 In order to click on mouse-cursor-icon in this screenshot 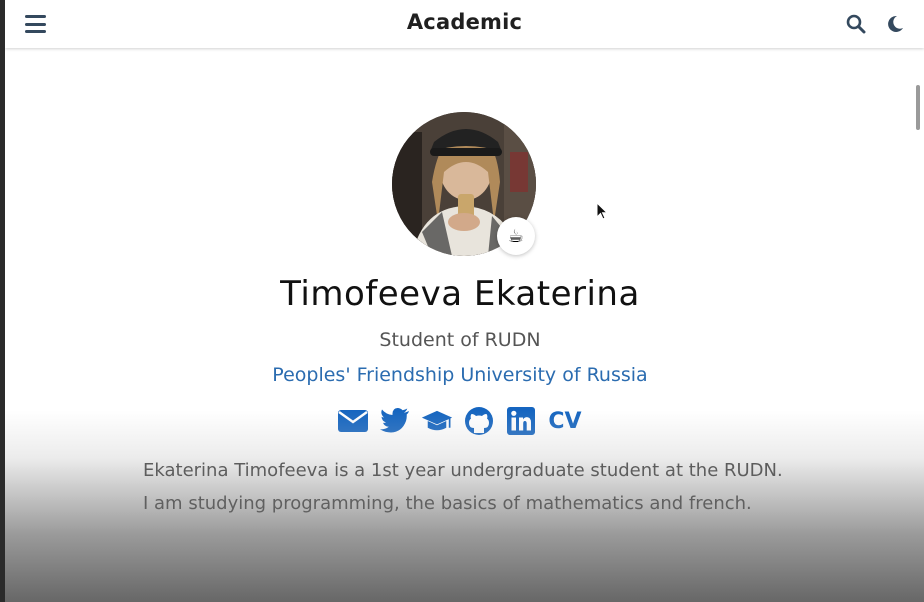, I will do `click(602, 210)`.